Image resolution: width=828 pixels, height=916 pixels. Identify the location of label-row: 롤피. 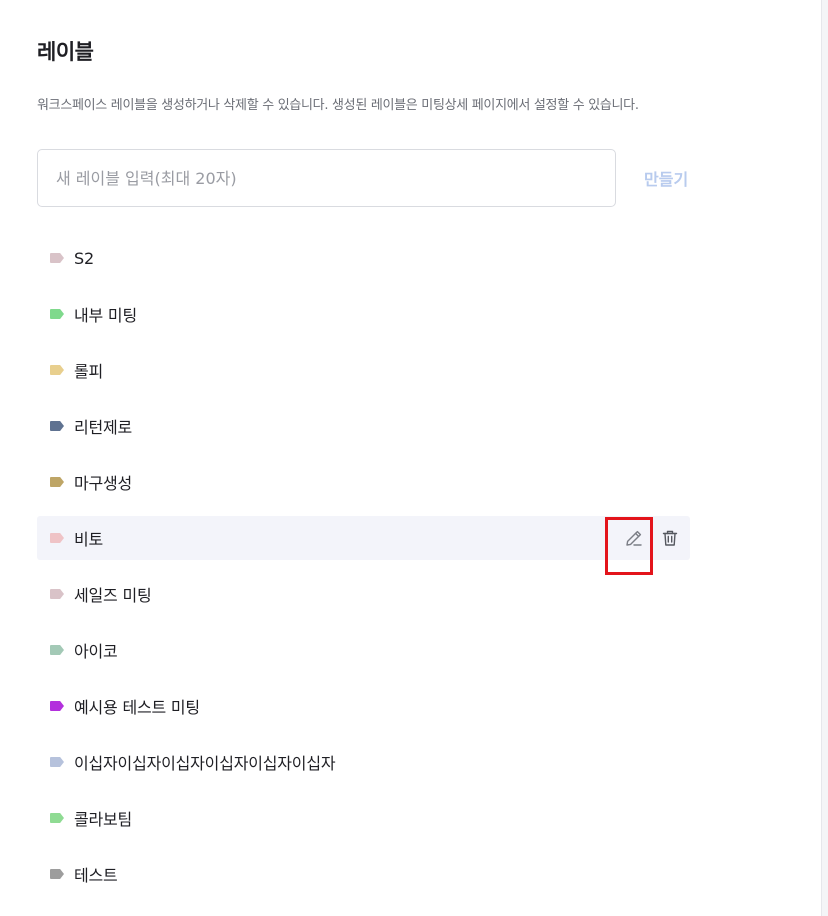
(363, 370).